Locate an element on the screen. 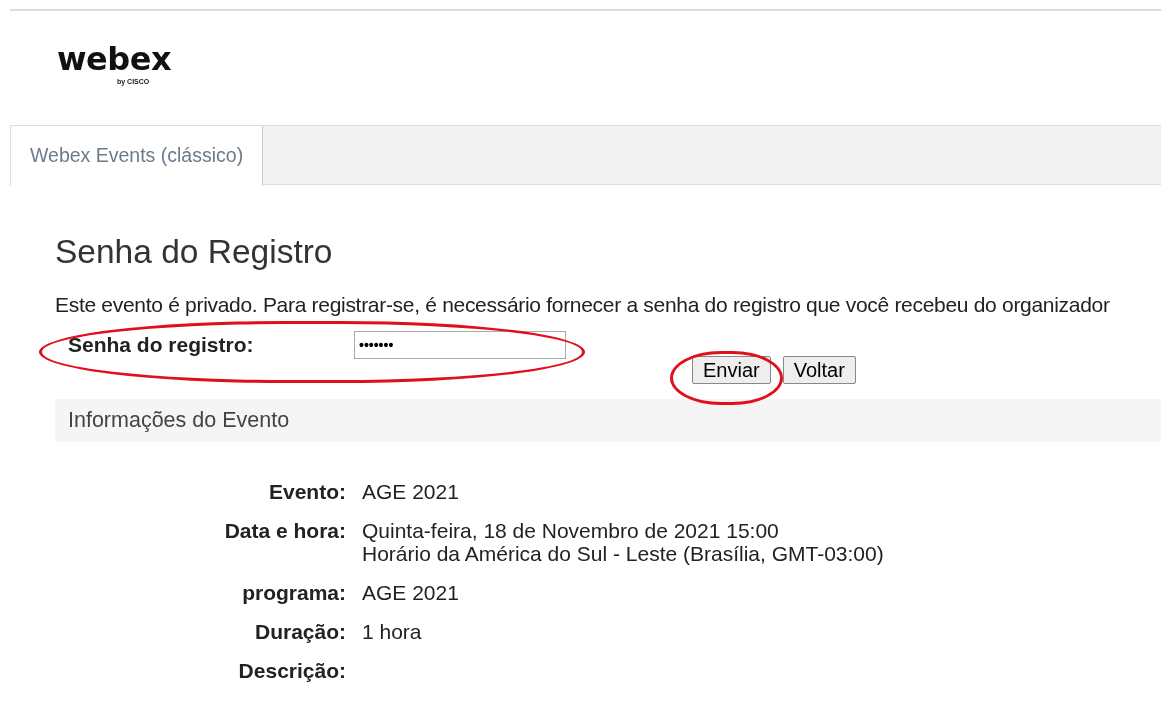  action-button: Voltar is located at coordinates (819, 370).